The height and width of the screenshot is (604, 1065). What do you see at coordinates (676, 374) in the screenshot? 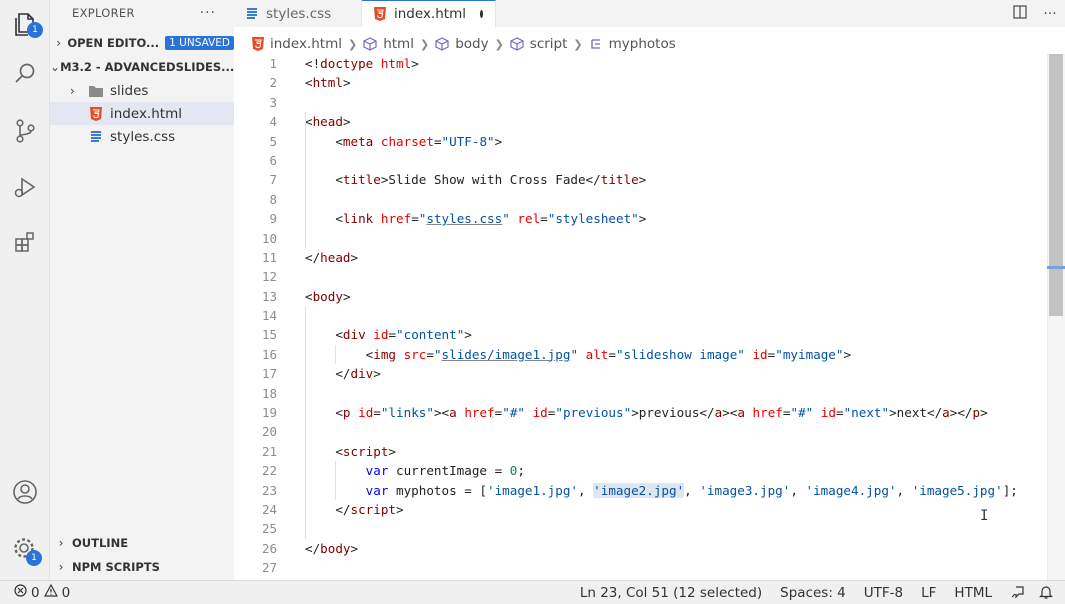
I see `code-line: </div>` at bounding box center [676, 374].